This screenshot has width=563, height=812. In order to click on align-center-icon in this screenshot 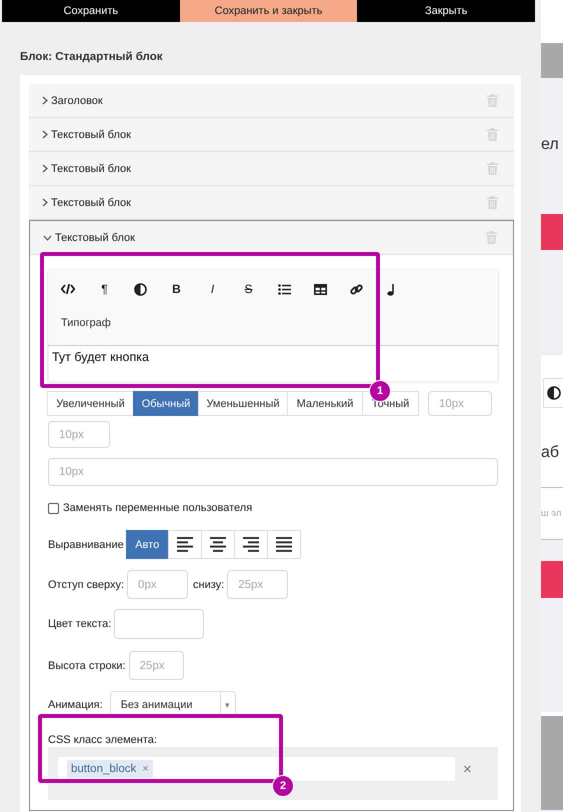, I will do `click(218, 544)`.